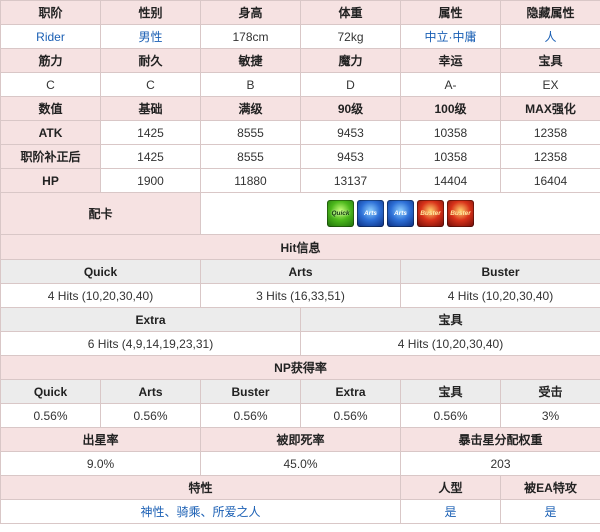 This screenshot has height=532, width=600. I want to click on ea-weakness-link: 是, so click(550, 511).